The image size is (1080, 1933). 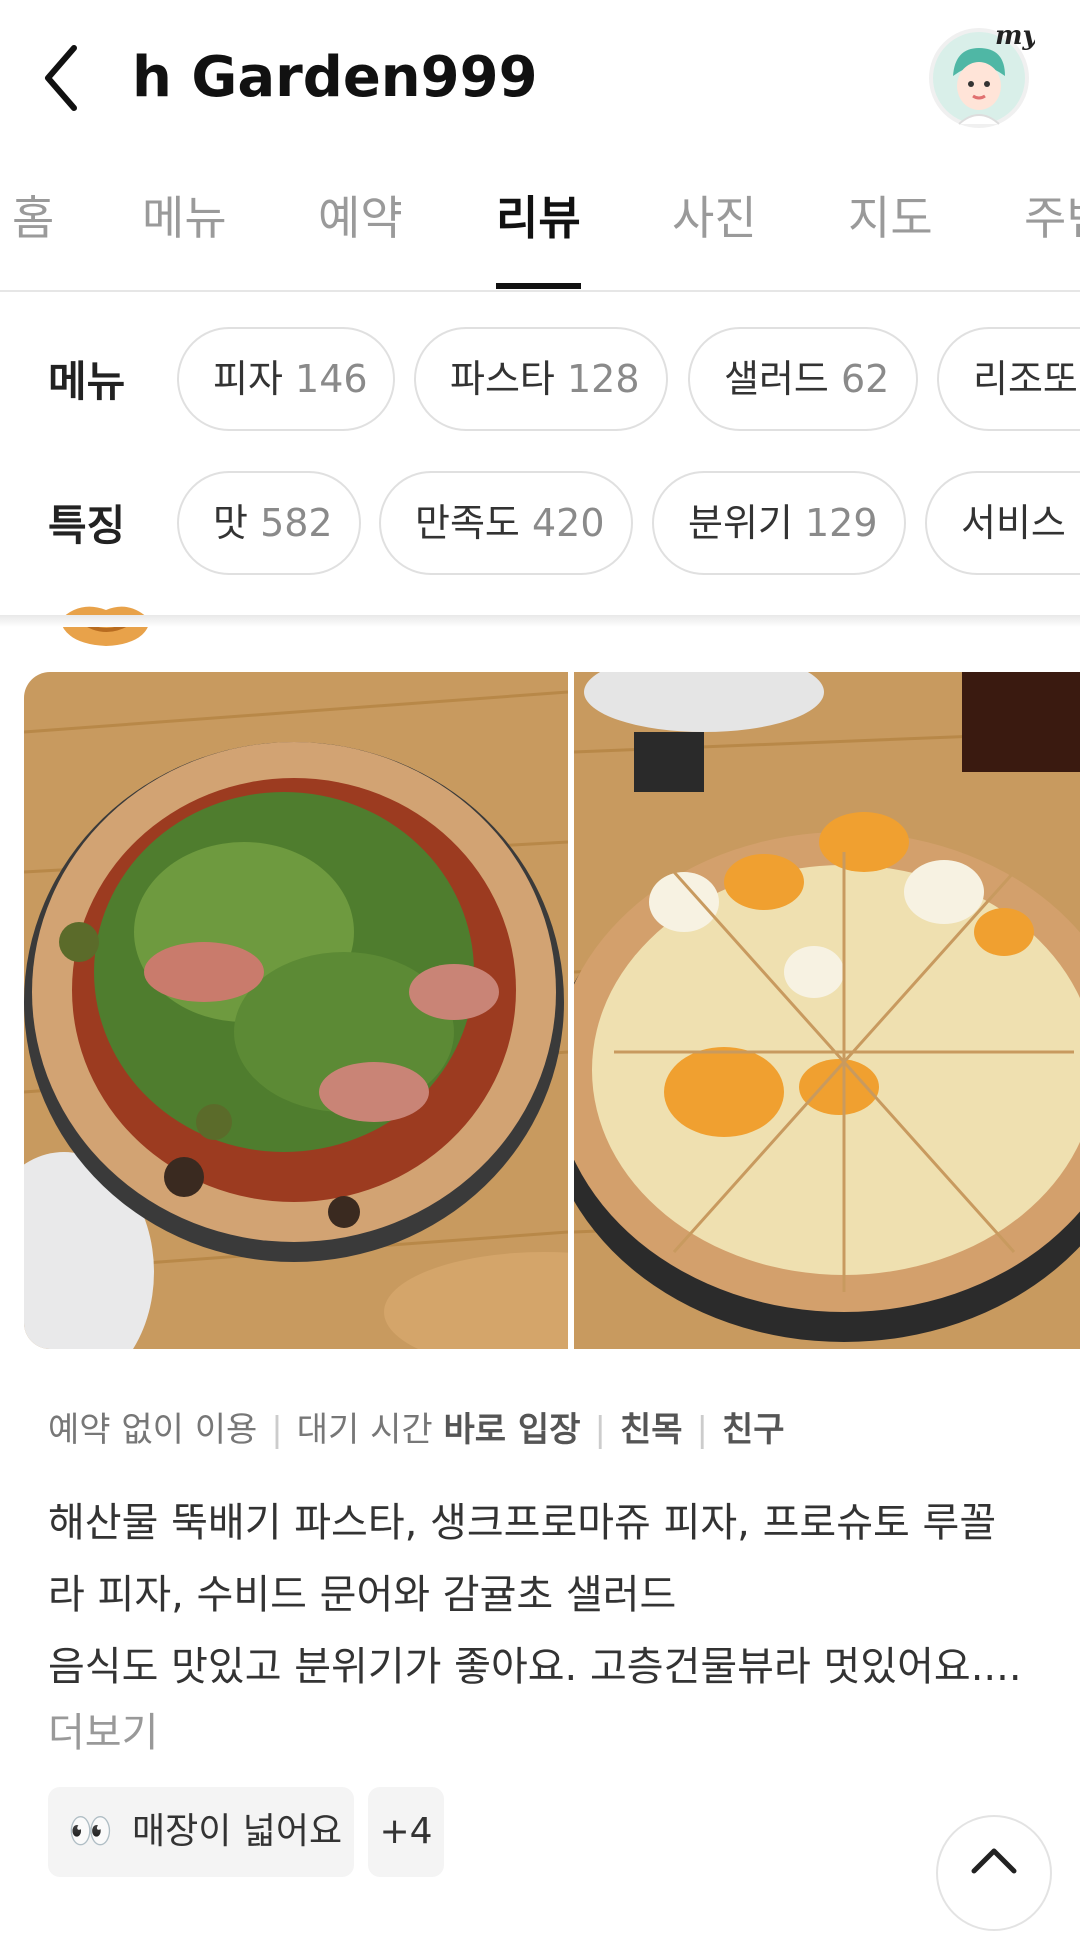 I want to click on keyword-tag: 👀 매장이 넓어요, so click(x=201, y=1832).